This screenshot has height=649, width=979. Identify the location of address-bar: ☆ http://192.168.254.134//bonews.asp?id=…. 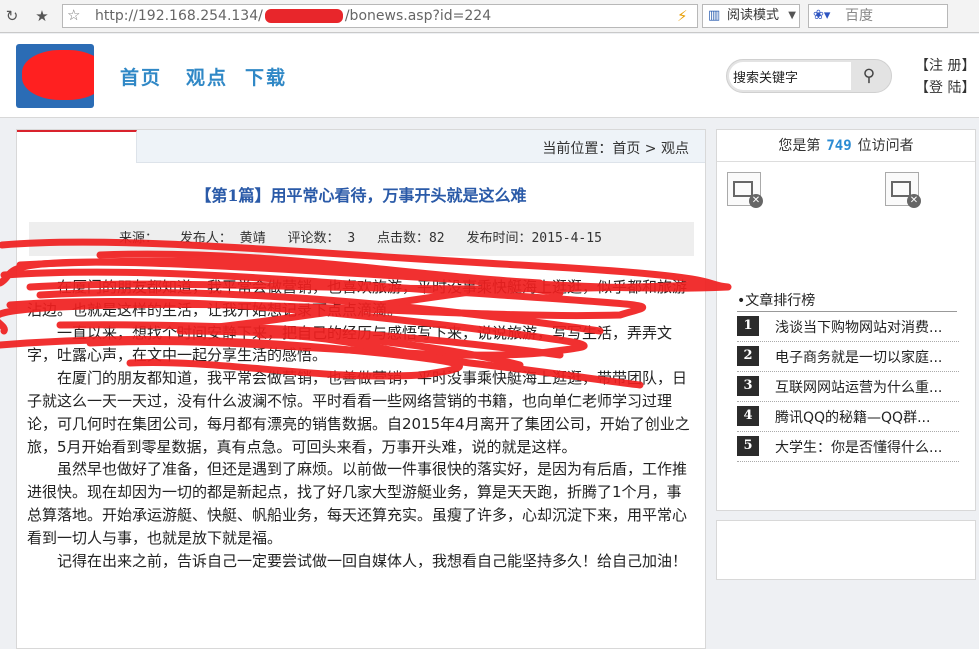
(380, 16).